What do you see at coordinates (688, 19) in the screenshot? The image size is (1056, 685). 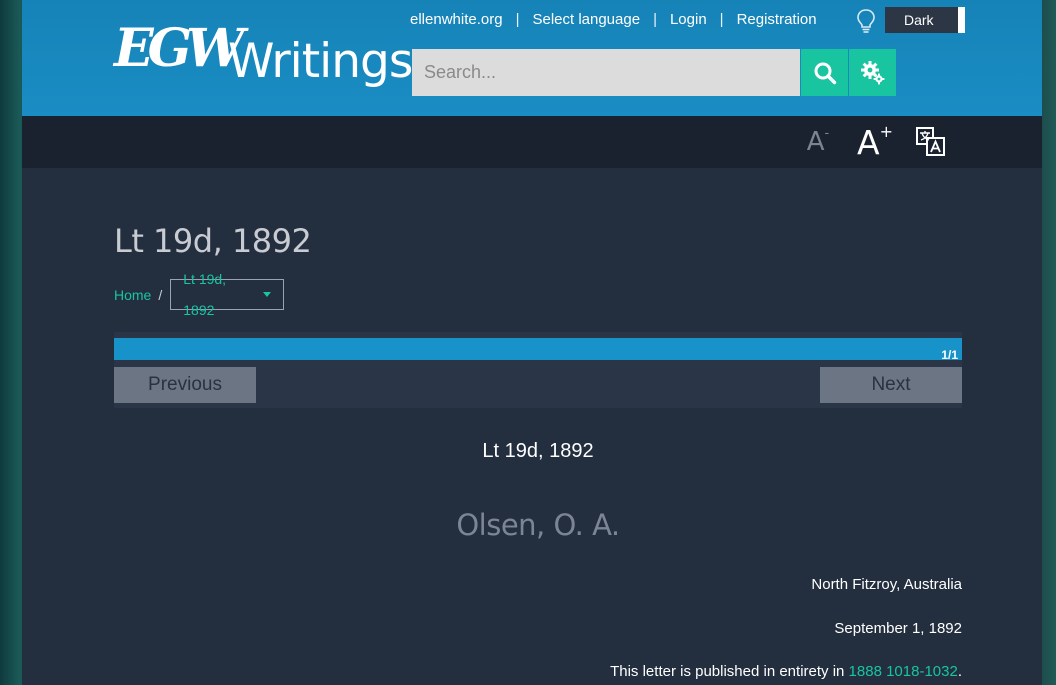 I see `link-login: Login` at bounding box center [688, 19].